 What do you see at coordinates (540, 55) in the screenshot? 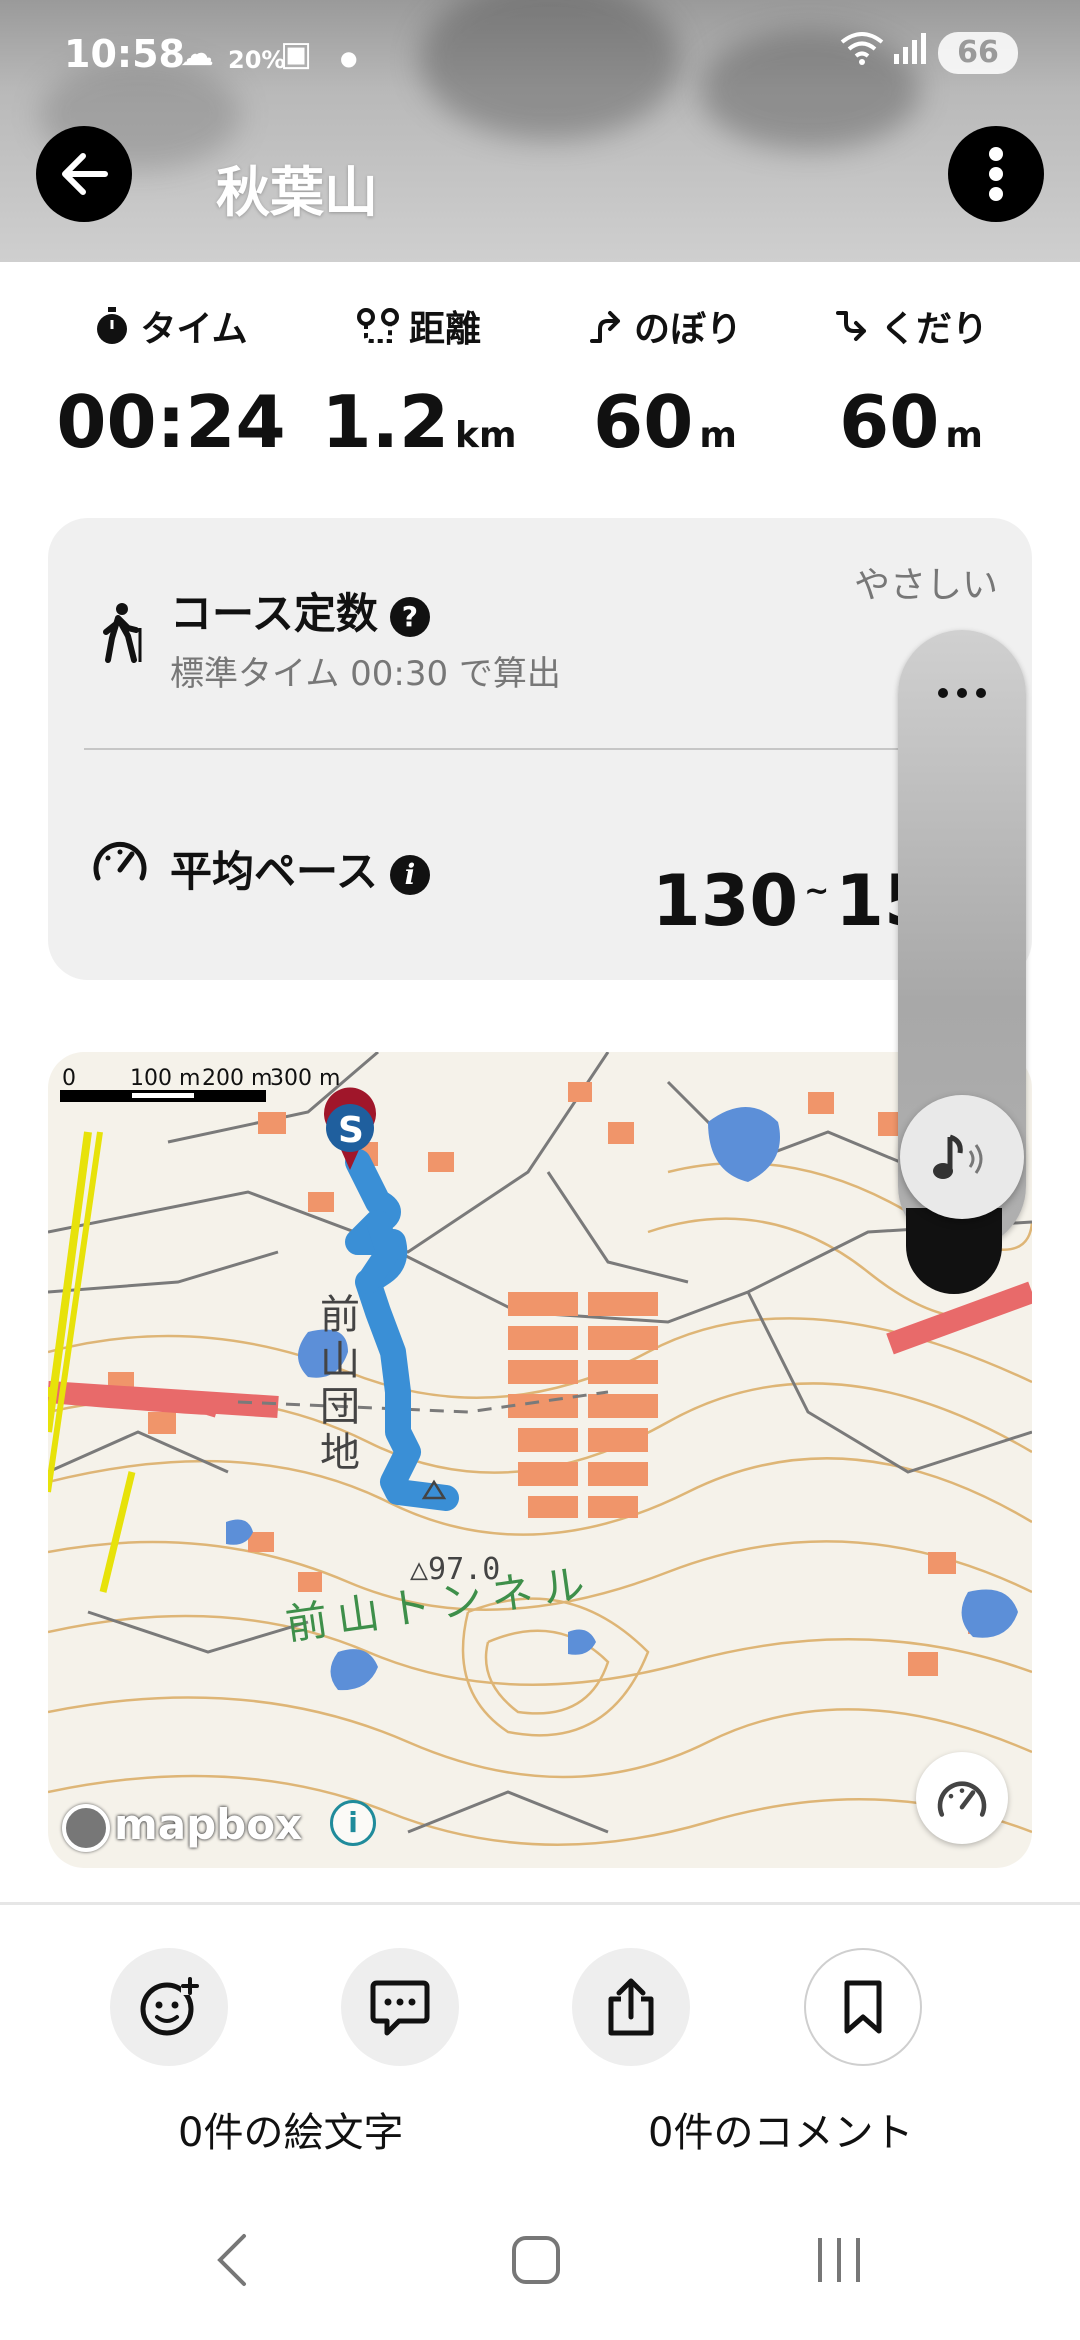
I see `status-bar: 10:58 ☁ 20% ▣ ● 66` at bounding box center [540, 55].